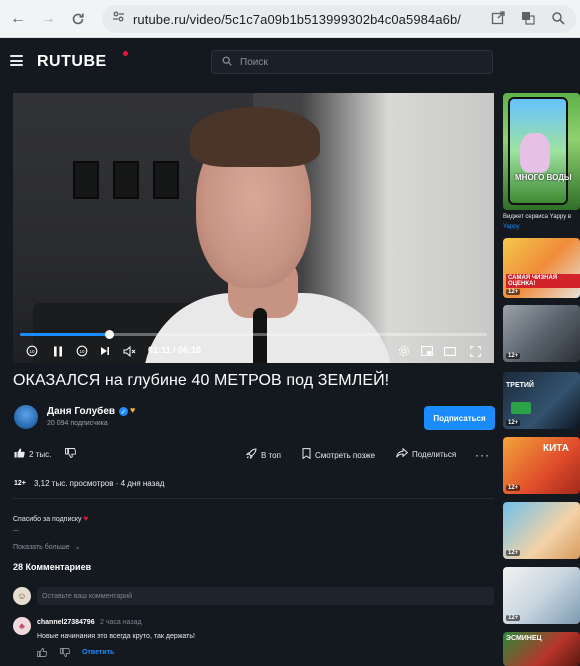 The image size is (580, 666). What do you see at coordinates (541, 151) in the screenshot?
I see `recommendation-card: МНОГО ВОДЫ` at bounding box center [541, 151].